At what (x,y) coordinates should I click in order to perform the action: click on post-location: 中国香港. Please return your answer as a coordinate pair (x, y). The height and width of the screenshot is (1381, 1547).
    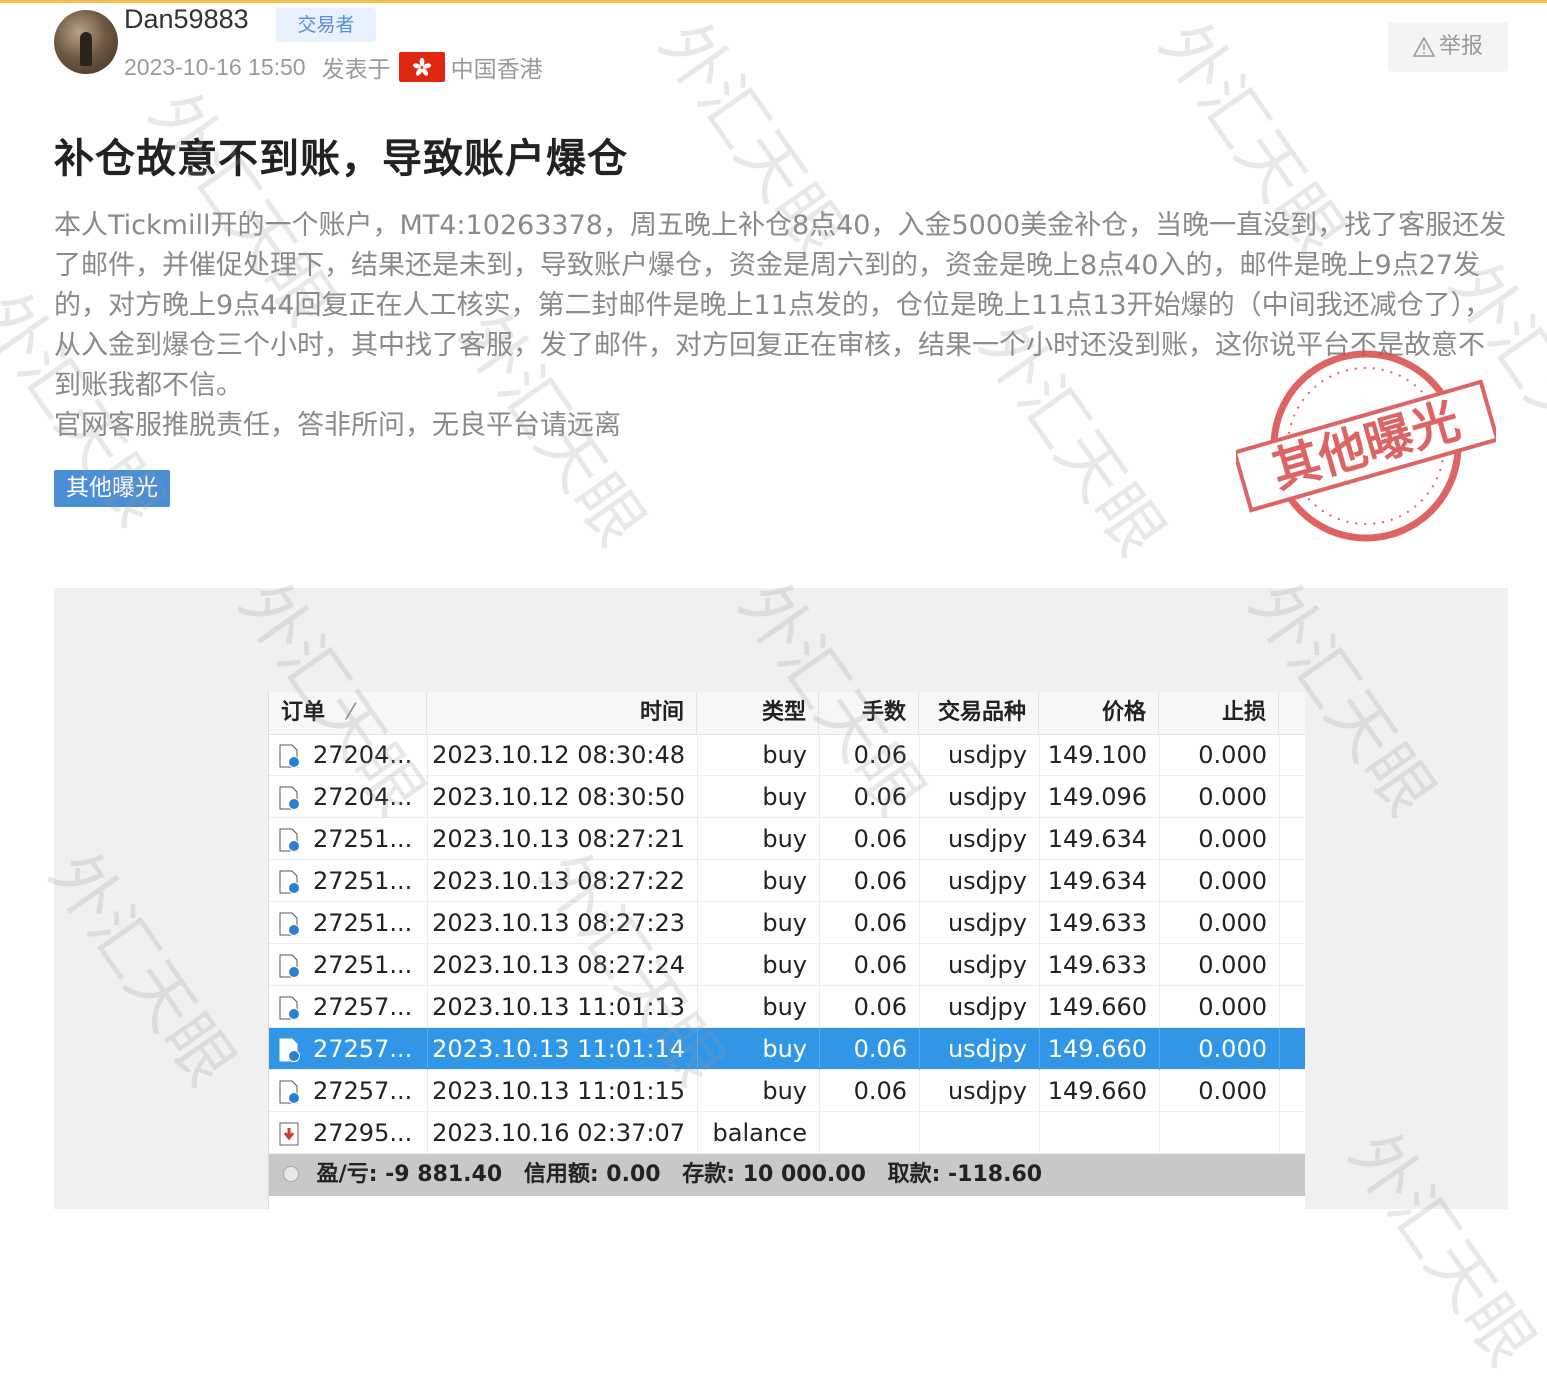
    Looking at the image, I should click on (496, 69).